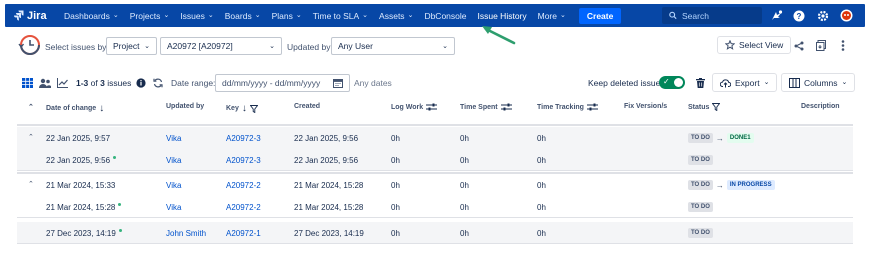 The image size is (871, 262). Describe the element at coordinates (243, 233) in the screenshot. I see `cell-key: A20972-1` at that location.